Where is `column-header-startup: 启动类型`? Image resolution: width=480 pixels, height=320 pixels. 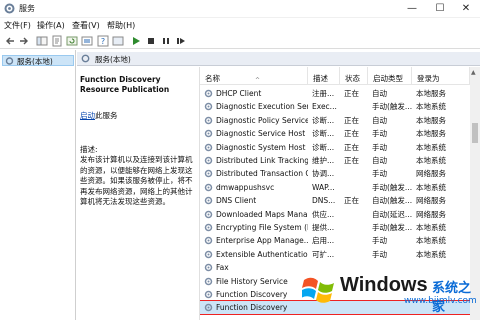
column-header-startup: 启动类型 is located at coordinates (390, 76).